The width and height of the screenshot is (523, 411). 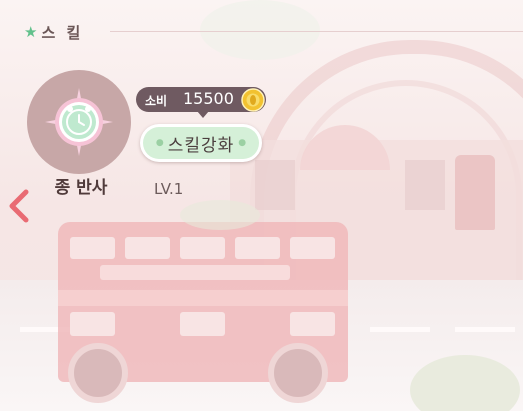 What do you see at coordinates (253, 100) in the screenshot?
I see `gold-coin-icon` at bounding box center [253, 100].